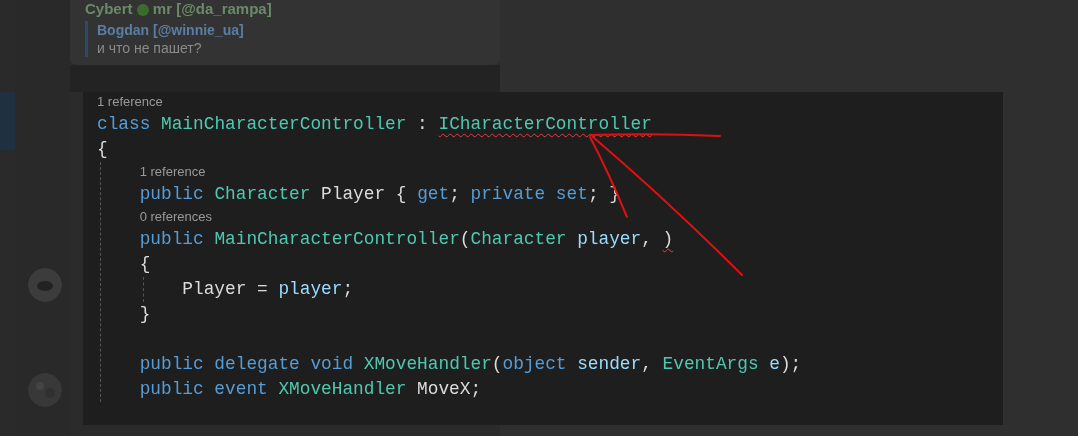  I want to click on reference-count: 0 references, so click(175, 217).